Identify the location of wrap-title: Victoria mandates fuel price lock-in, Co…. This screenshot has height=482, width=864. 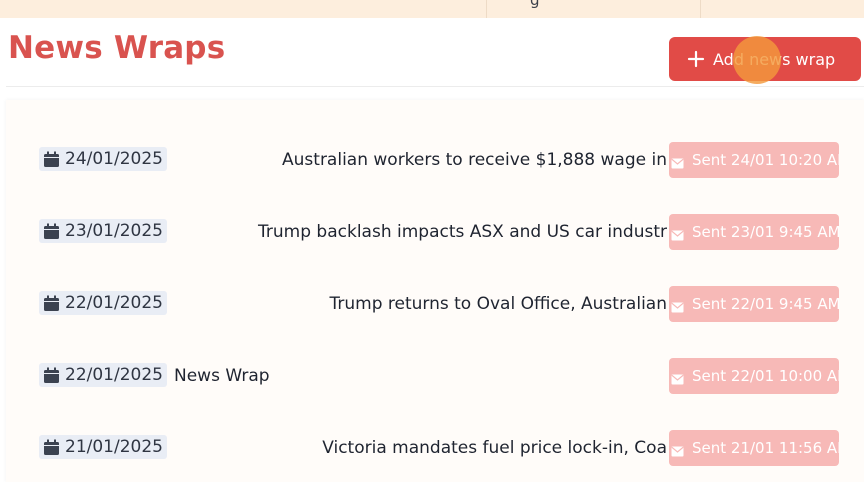
(416, 448).